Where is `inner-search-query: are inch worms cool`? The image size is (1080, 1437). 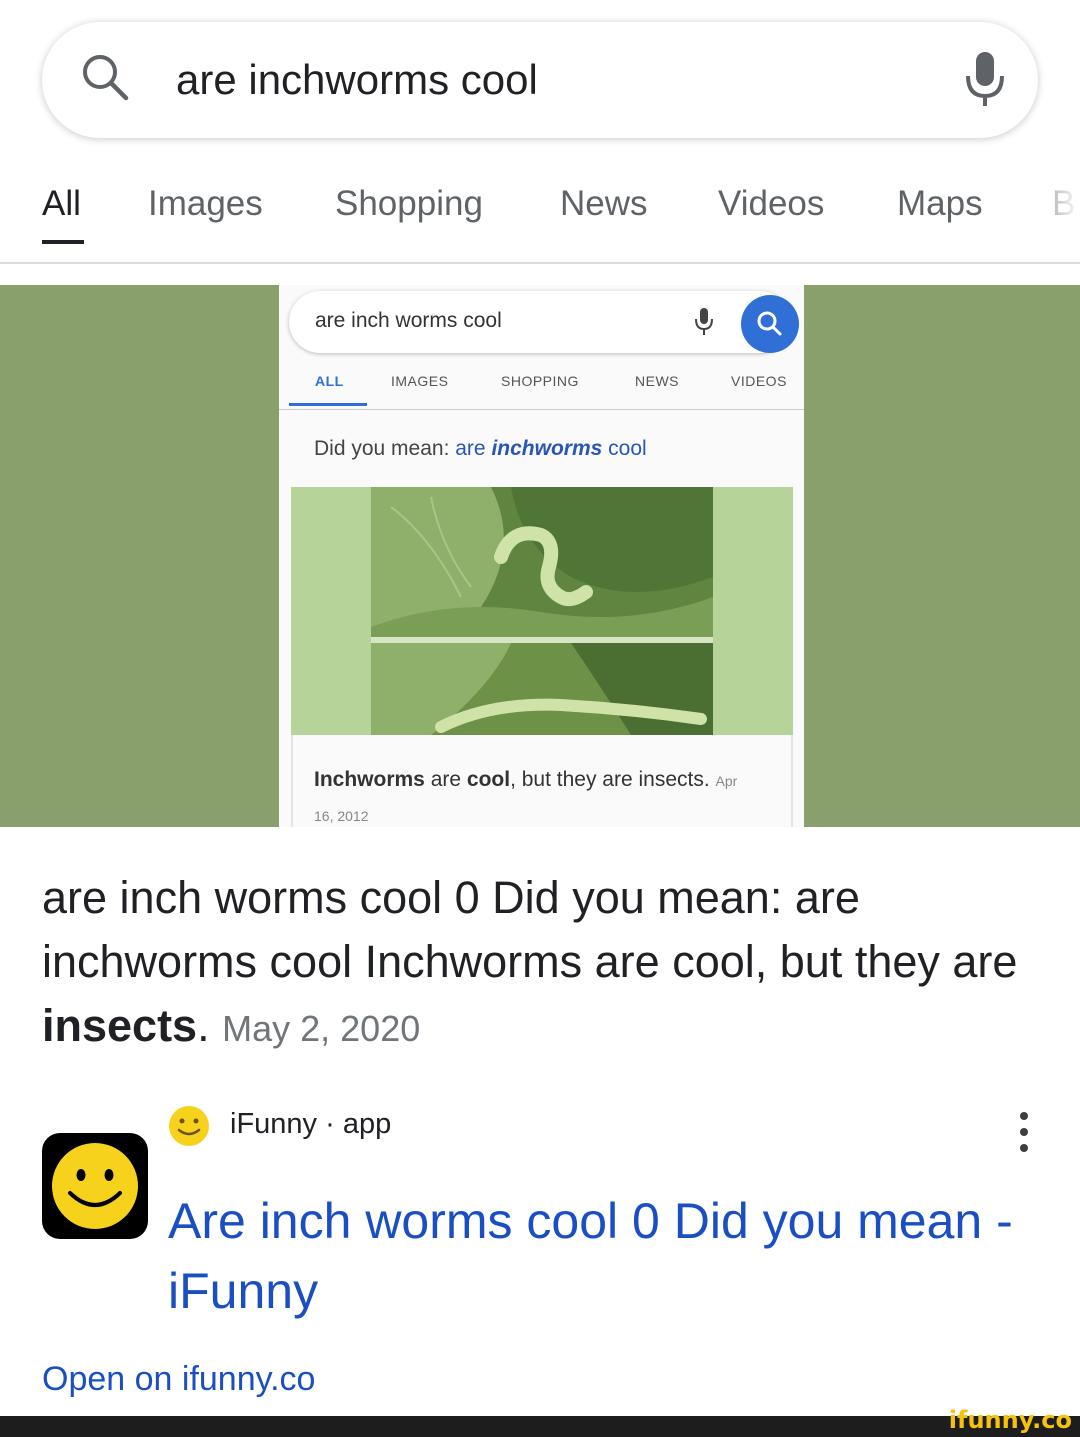 inner-search-query: are inch worms cool is located at coordinates (408, 320).